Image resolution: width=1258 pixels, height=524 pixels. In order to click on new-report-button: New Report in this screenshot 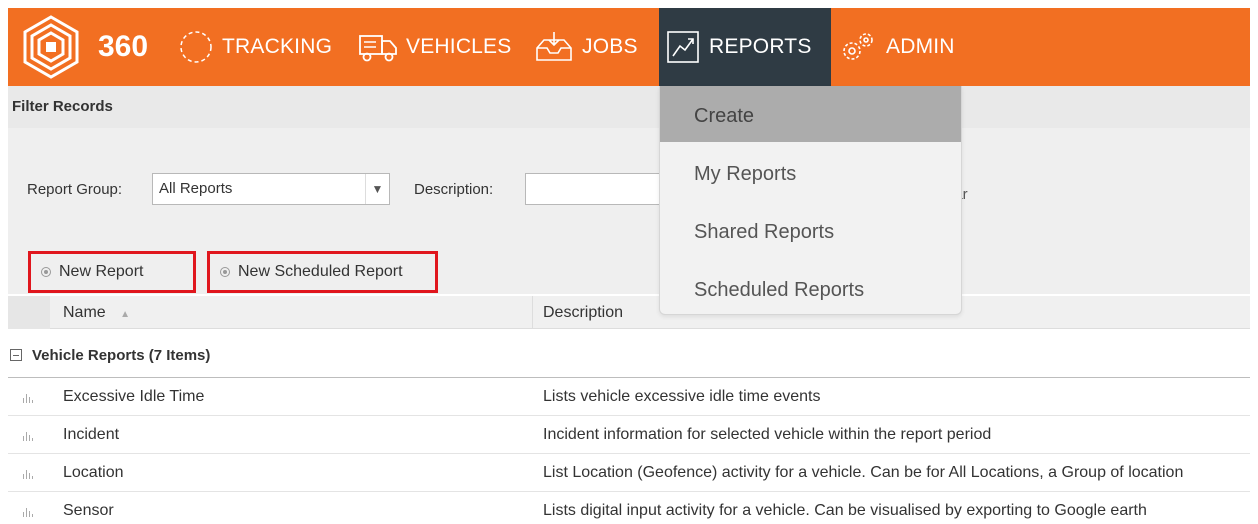, I will do `click(112, 272)`.